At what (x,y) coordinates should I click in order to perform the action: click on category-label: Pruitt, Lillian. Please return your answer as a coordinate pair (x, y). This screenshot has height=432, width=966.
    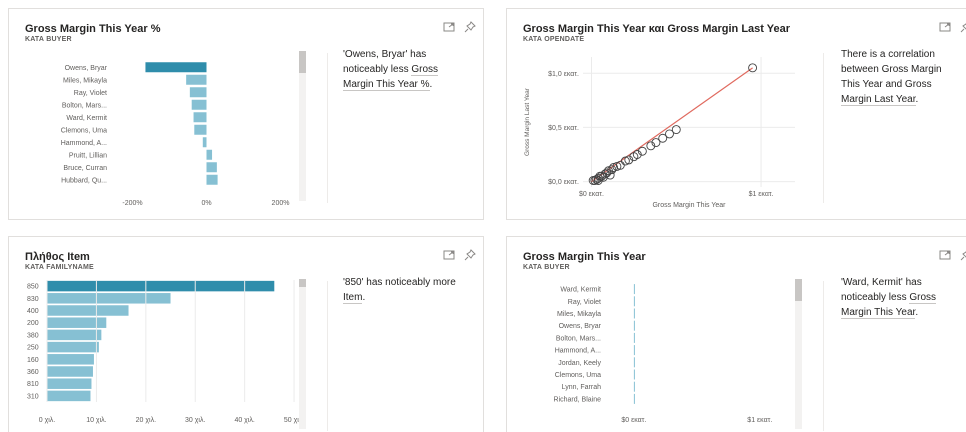
    Looking at the image, I should click on (88, 155).